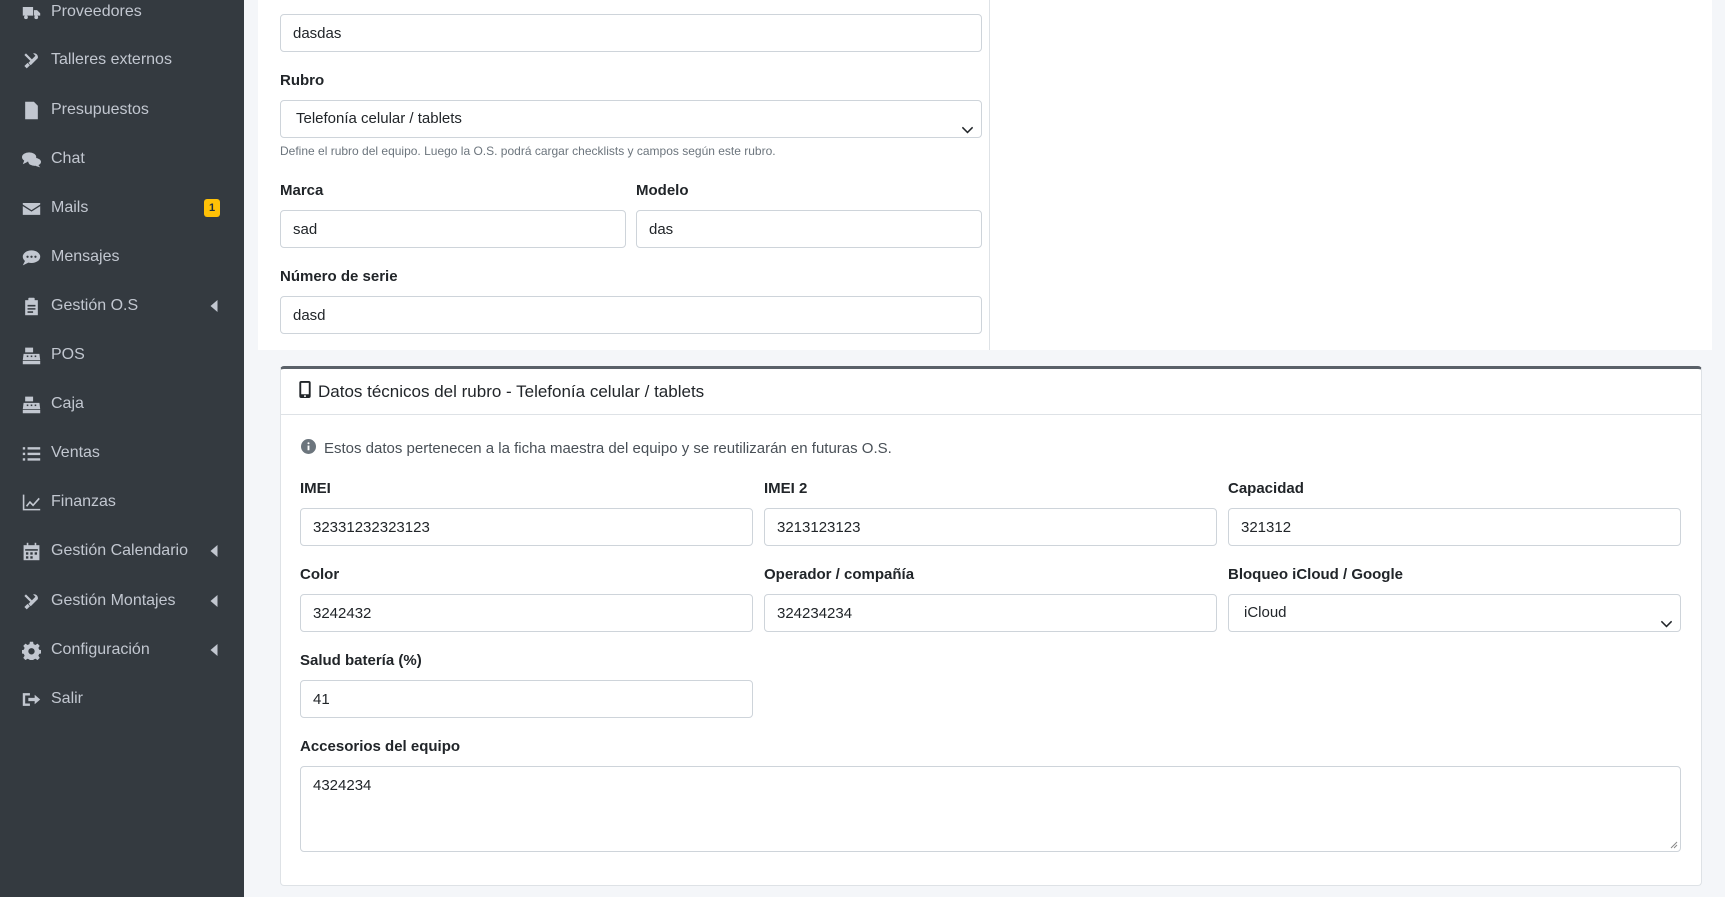 The image size is (1725, 897). What do you see at coordinates (631, 33) in the screenshot?
I see `tipo-equipo-input` at bounding box center [631, 33].